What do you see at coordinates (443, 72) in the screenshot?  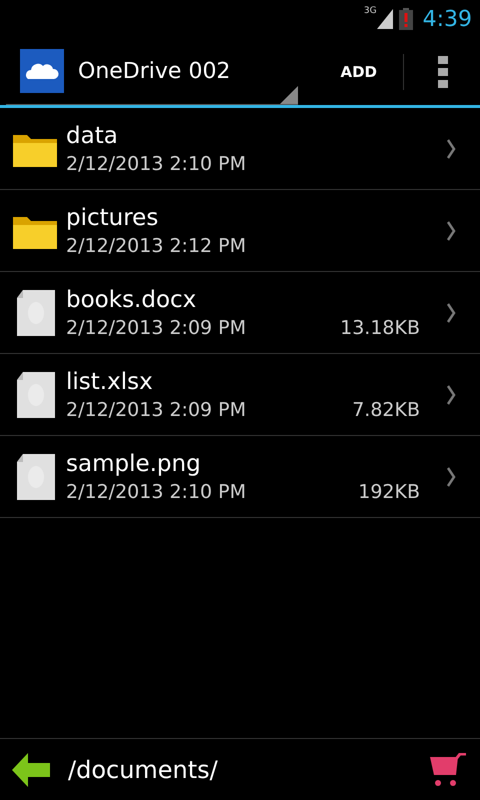 I see `overflow-menu-icon` at bounding box center [443, 72].